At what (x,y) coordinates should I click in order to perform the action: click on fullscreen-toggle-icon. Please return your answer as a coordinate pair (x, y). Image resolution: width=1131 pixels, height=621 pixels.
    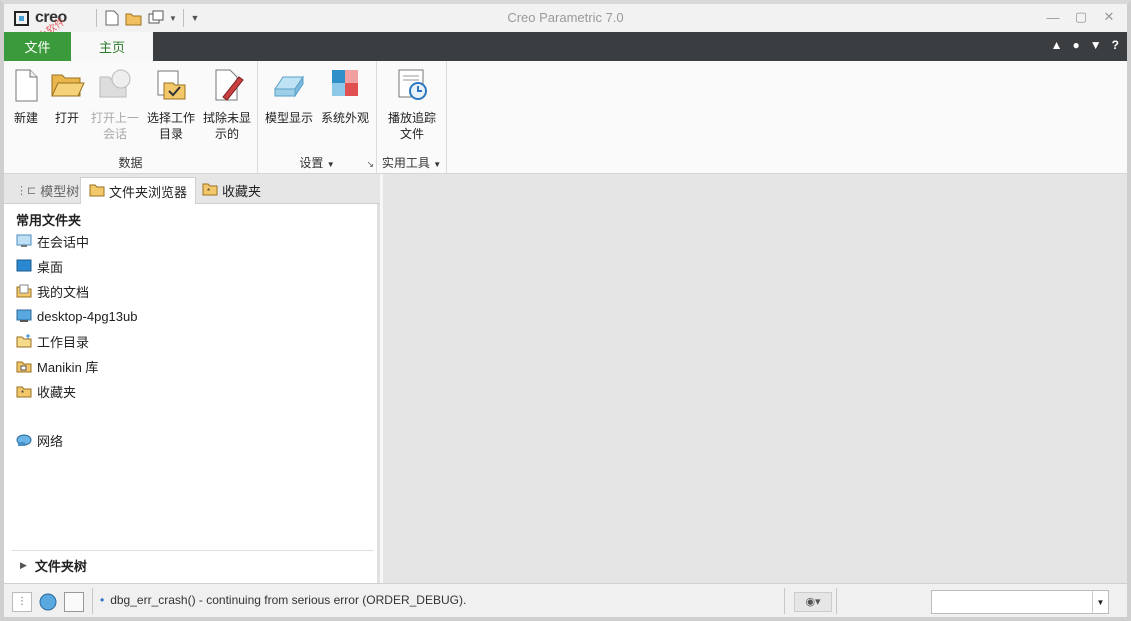
    Looking at the image, I should click on (74, 602).